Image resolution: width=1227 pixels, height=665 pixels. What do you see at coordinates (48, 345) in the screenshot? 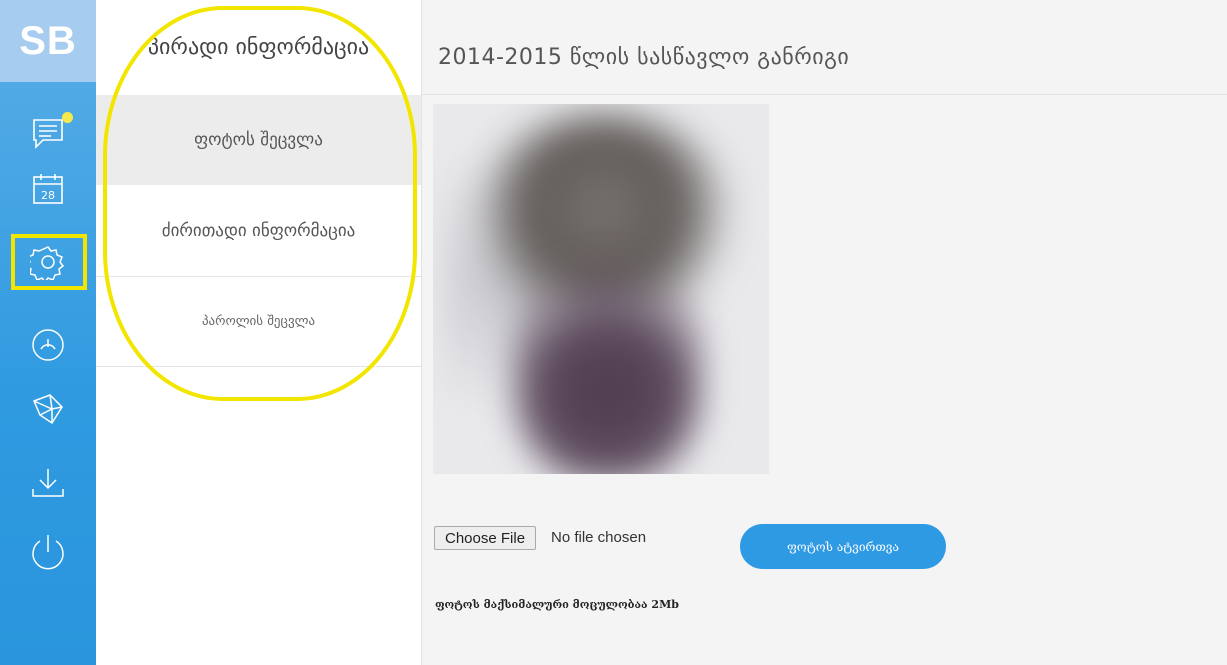
I see `dashboard-gauge-icon` at bounding box center [48, 345].